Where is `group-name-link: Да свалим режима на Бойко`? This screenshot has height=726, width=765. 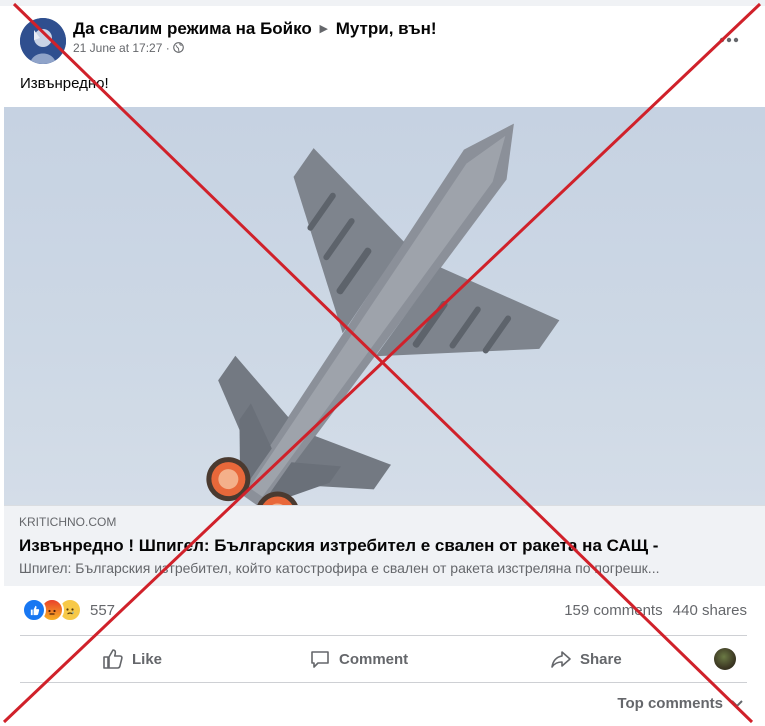 group-name-link: Да свалим режима на Бойко is located at coordinates (192, 28).